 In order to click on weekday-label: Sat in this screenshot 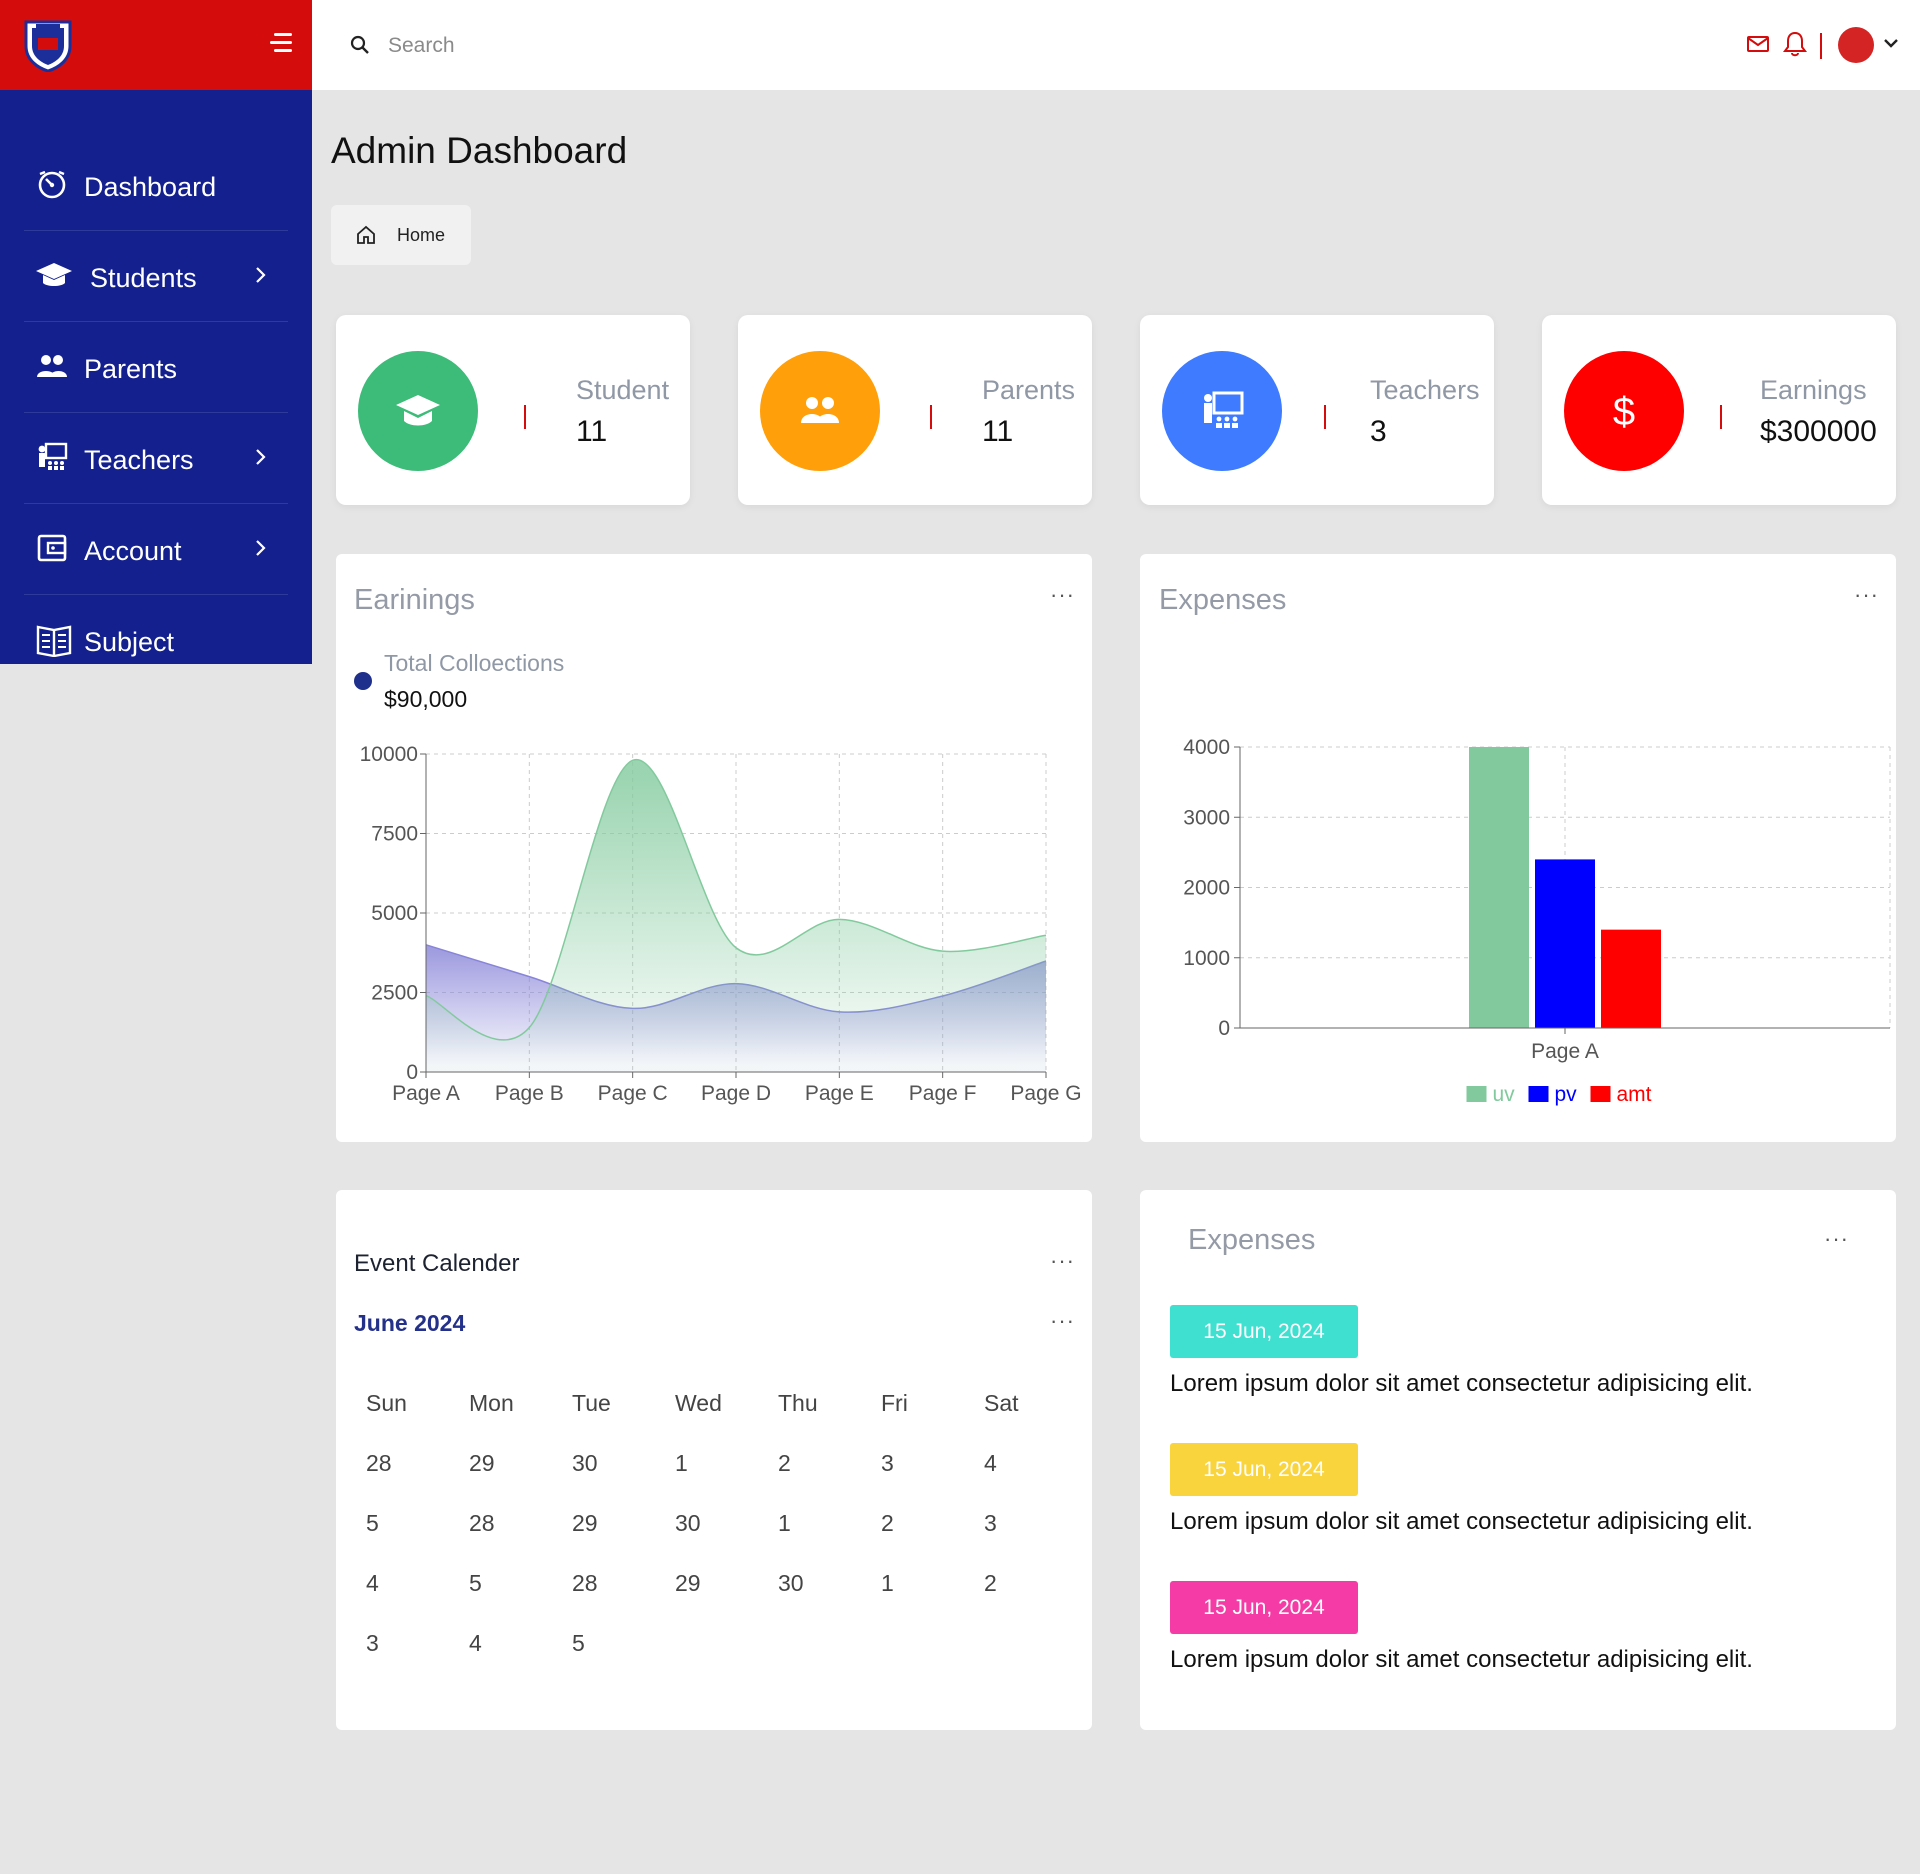, I will do `click(1001, 1403)`.